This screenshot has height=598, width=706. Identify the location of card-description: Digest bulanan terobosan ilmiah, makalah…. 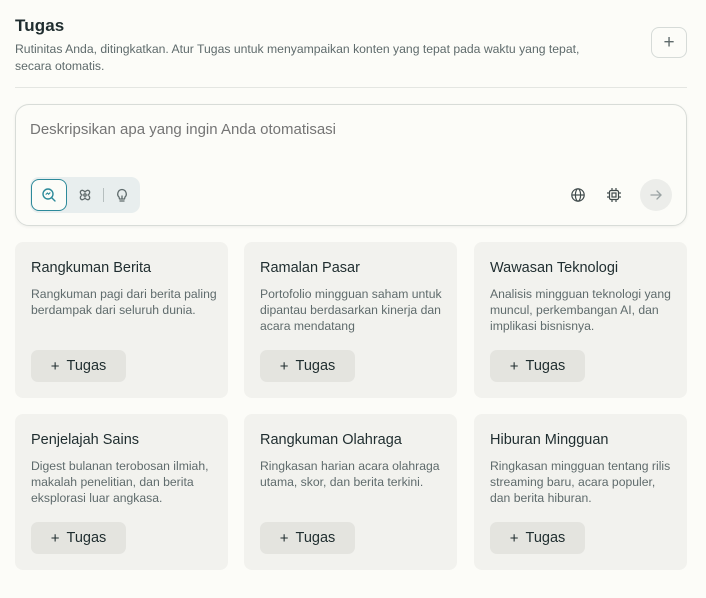
(120, 482).